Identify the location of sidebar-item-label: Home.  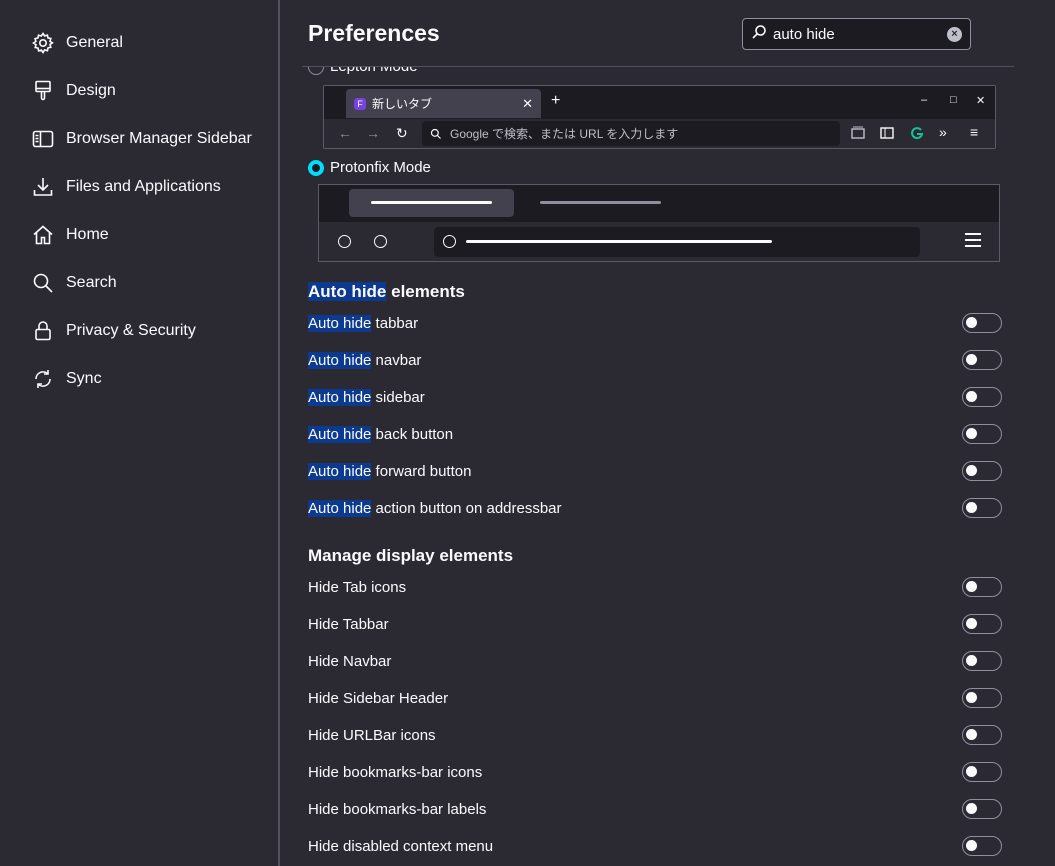
(87, 234).